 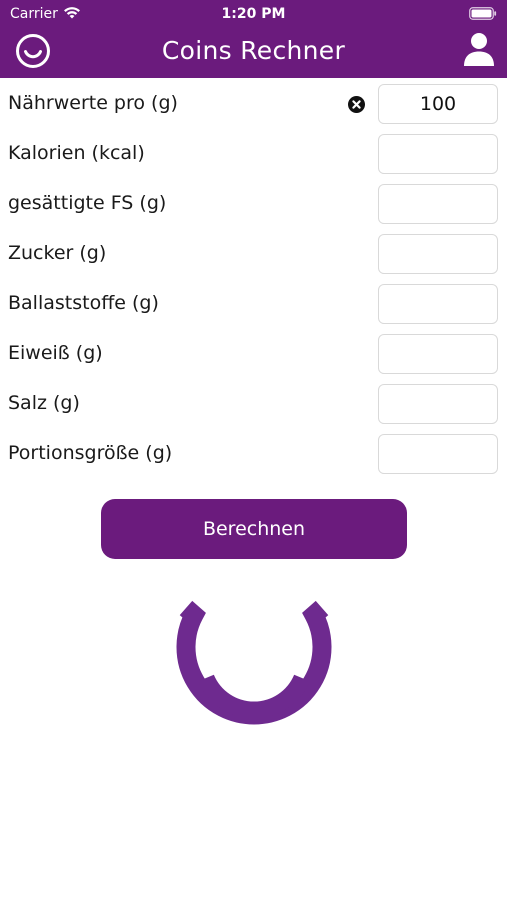 What do you see at coordinates (254, 662) in the screenshot?
I see `brand-logo-icon` at bounding box center [254, 662].